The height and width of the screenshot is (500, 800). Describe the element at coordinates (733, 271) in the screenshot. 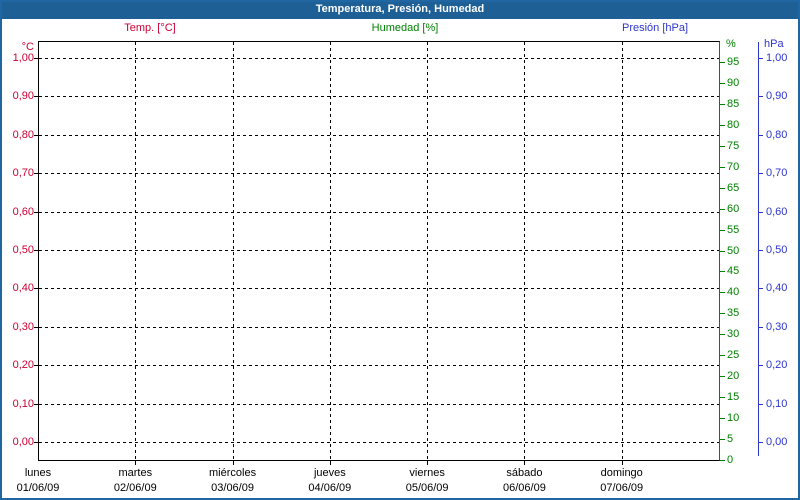

I see `percent-axis-tick-label: 45` at that location.